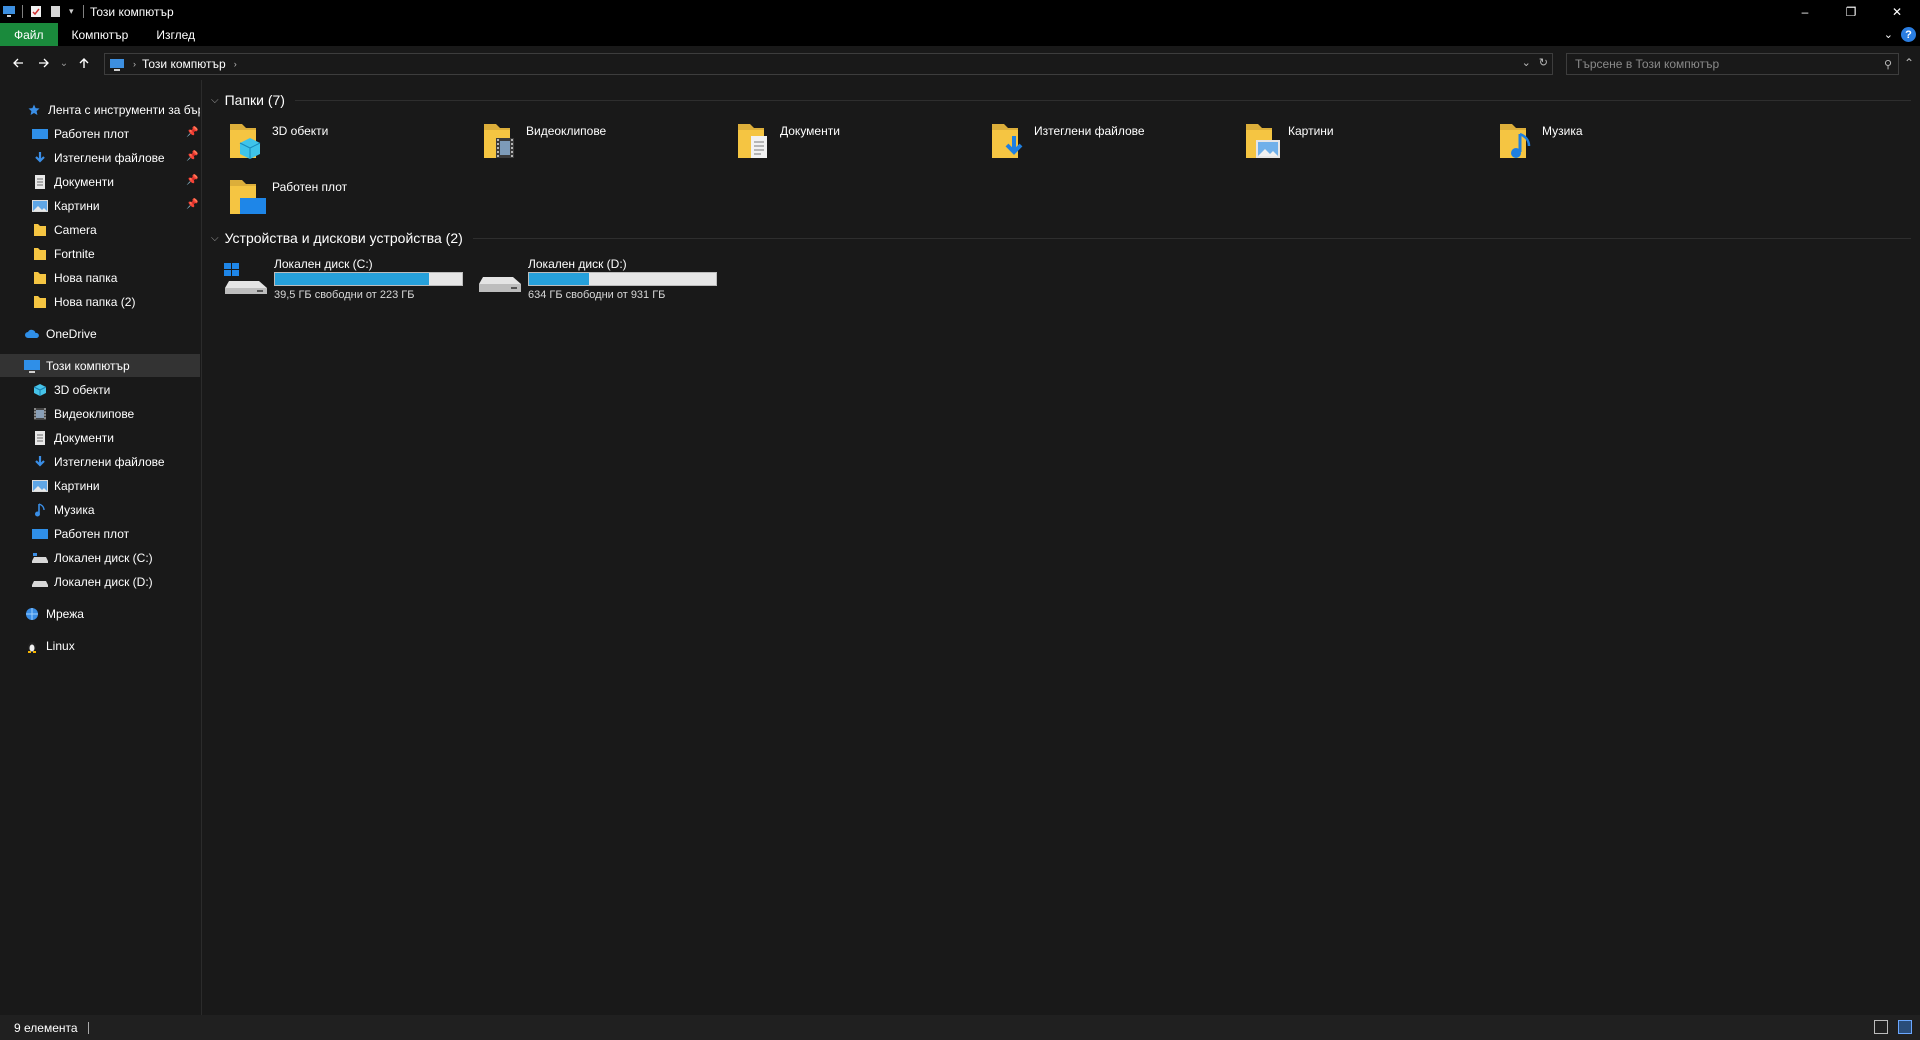 The width and height of the screenshot is (1920, 1040). What do you see at coordinates (1905, 1027) in the screenshot?
I see `large-icons-view-icon` at bounding box center [1905, 1027].